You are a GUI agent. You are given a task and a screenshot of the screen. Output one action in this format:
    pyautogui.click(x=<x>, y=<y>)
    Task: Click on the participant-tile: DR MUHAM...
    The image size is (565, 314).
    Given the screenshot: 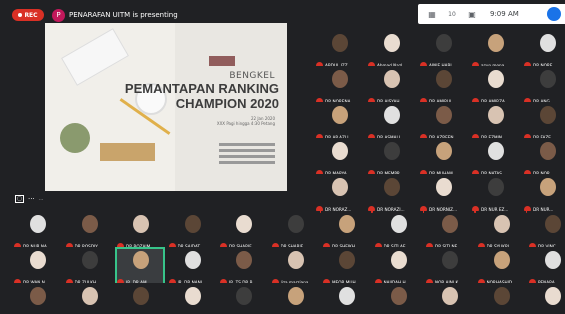 What is the action you would take?
    pyautogui.click(x=443, y=158)
    